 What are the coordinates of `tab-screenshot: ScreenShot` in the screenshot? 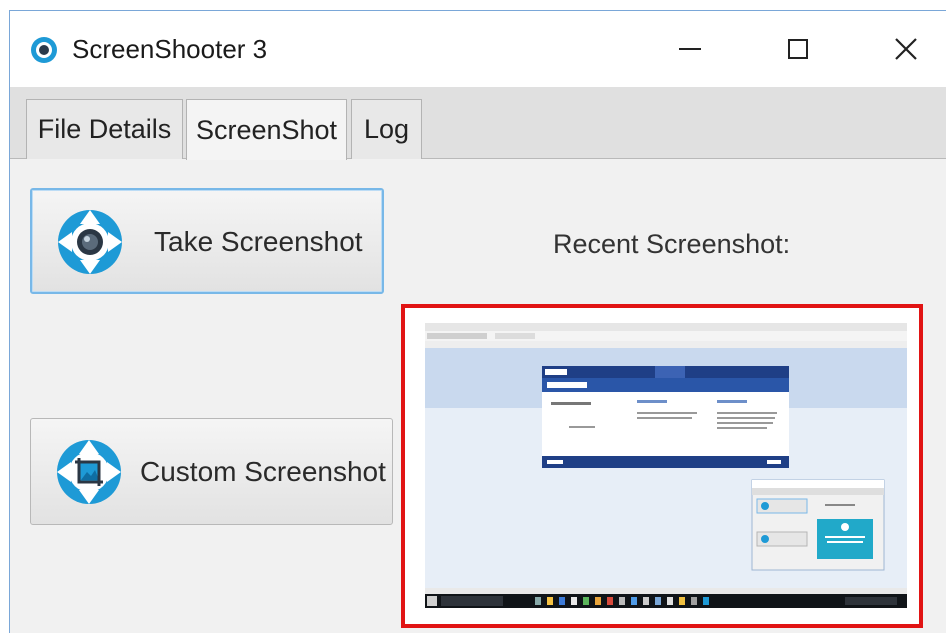 It's located at (266, 129).